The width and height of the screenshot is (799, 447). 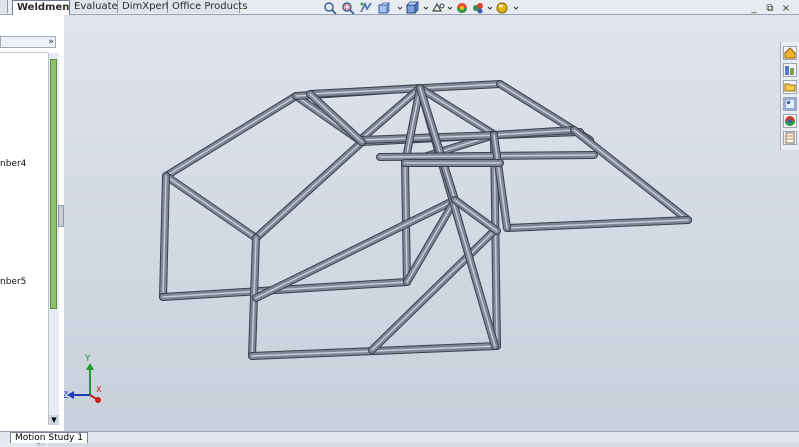 I want to click on chevron-down-icon, so click(x=518, y=8).